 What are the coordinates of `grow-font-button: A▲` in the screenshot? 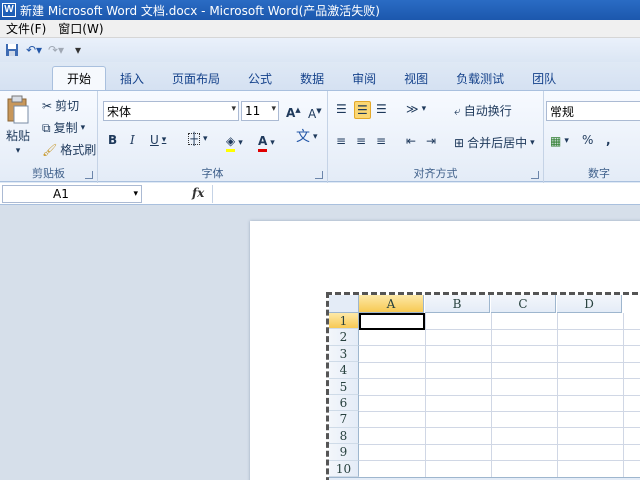 It's located at (293, 111).